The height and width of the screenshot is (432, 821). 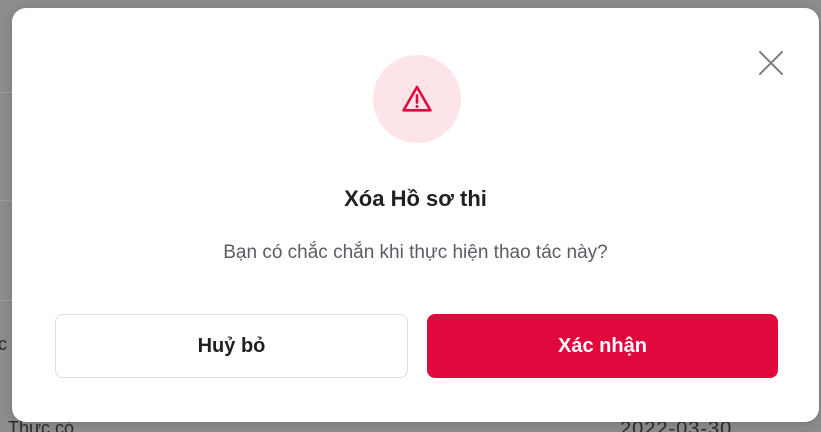 I want to click on confirm-button: Xác nhận, so click(x=602, y=346).